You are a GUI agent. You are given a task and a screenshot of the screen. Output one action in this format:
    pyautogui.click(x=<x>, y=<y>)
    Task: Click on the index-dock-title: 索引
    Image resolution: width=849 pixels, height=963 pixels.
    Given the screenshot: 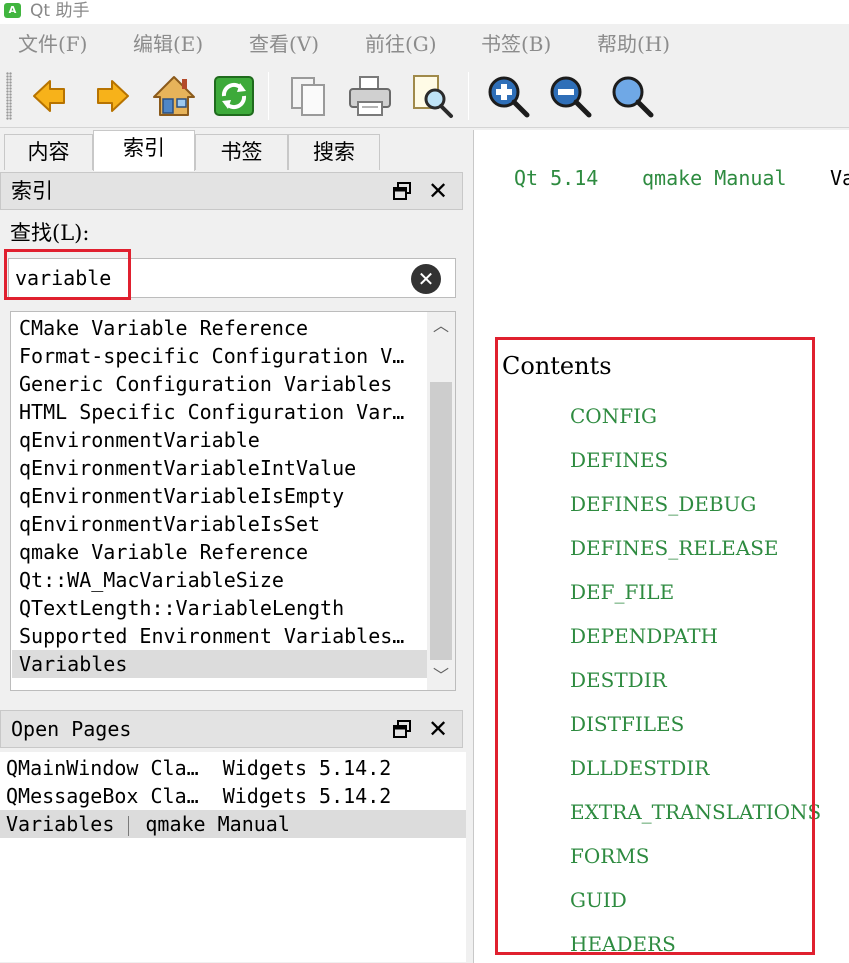 What is the action you would take?
    pyautogui.click(x=32, y=191)
    